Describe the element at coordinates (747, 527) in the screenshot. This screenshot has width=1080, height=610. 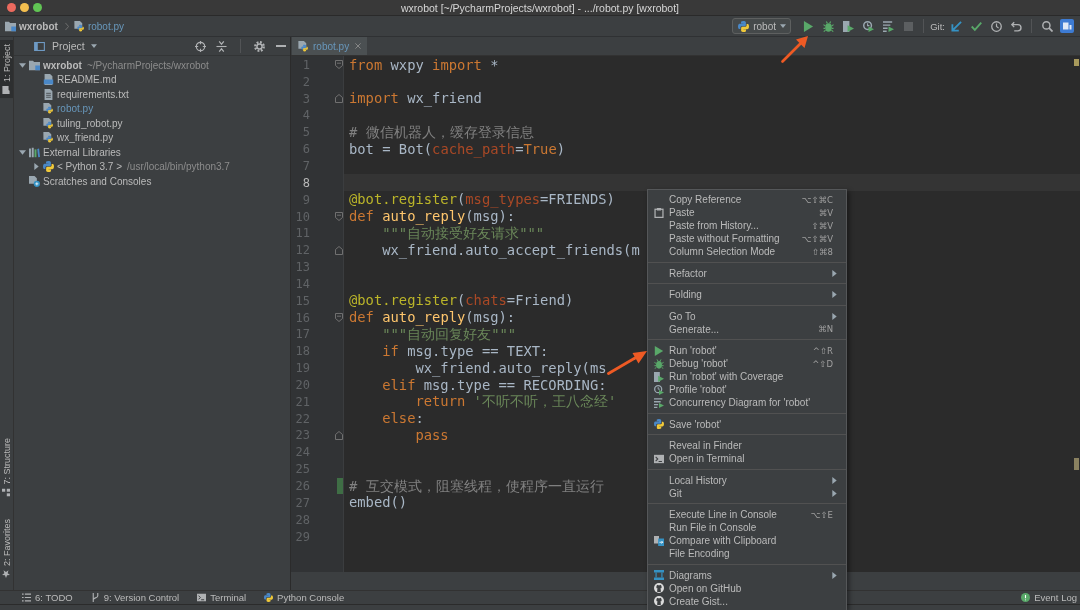
I see `menu-item: Run File in Console` at that location.